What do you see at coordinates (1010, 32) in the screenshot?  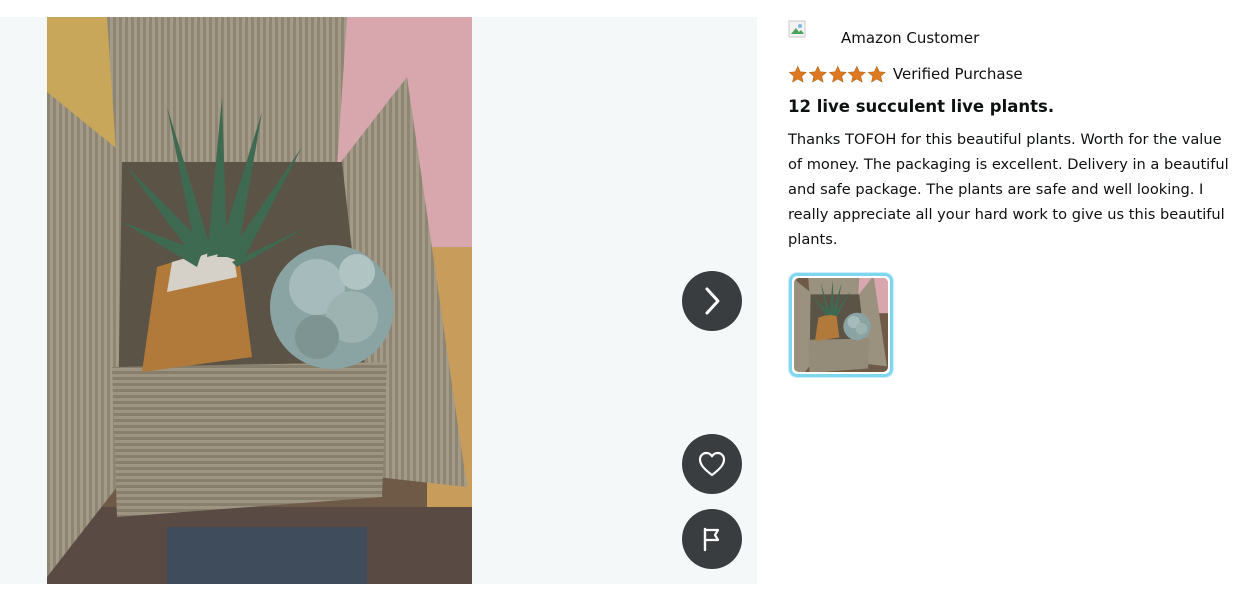 I see `reviewer-profile: Amazon Customer` at bounding box center [1010, 32].